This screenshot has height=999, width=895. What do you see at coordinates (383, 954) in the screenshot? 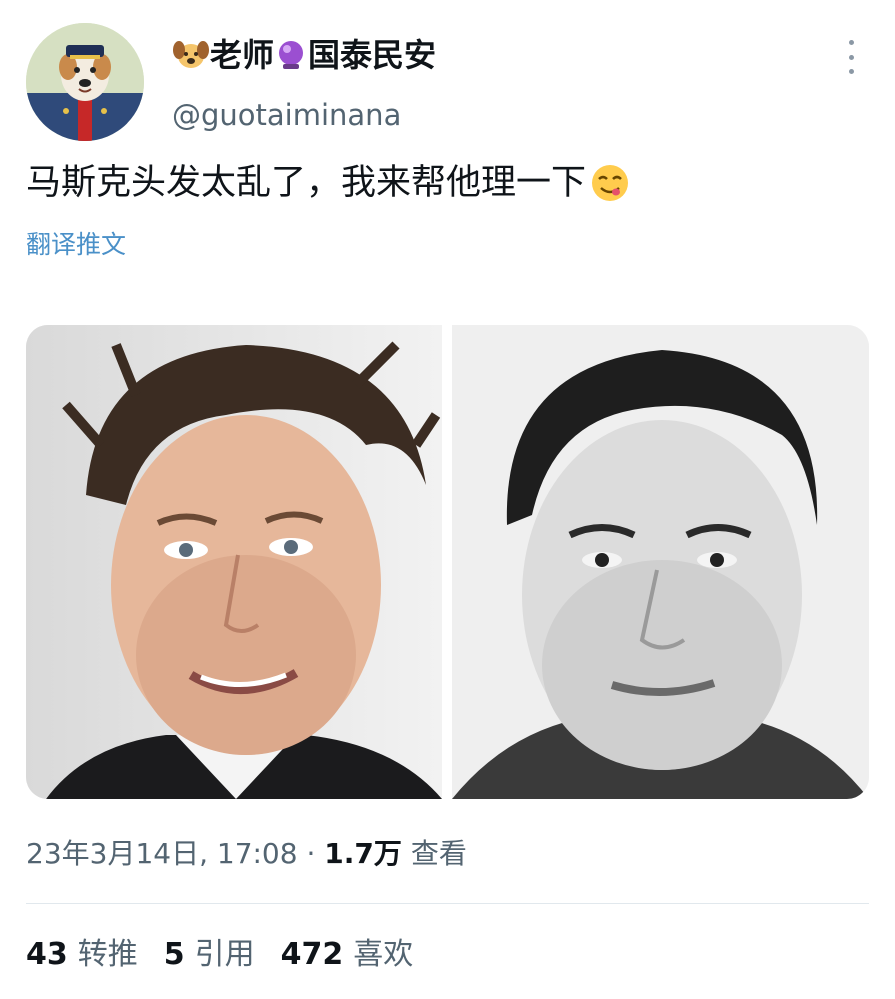
I see `likes-label: 喜欢` at bounding box center [383, 954].